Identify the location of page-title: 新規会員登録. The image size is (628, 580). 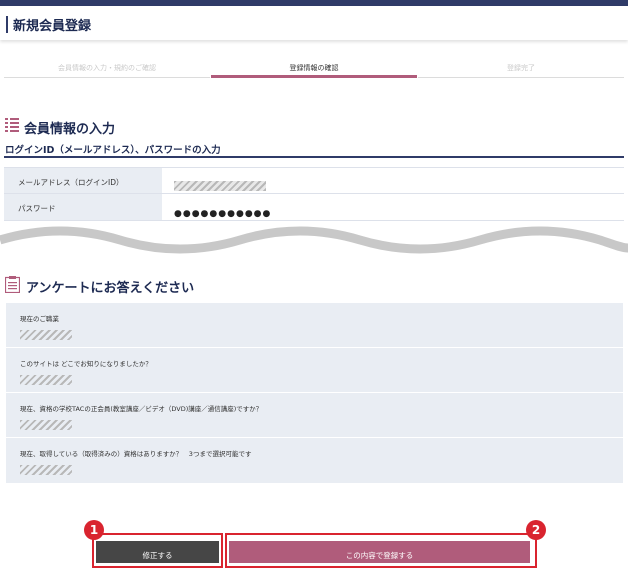
(52, 26).